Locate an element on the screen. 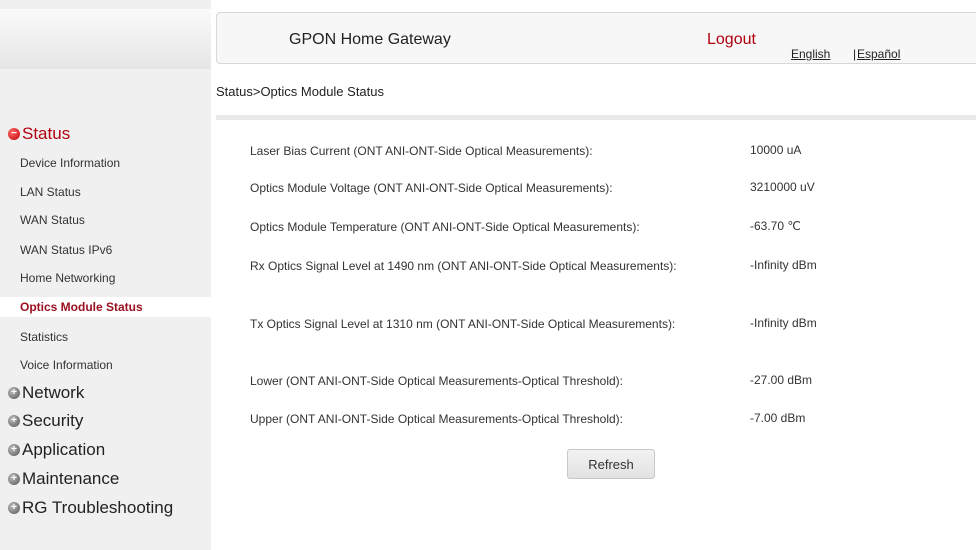 The image size is (976, 550). nav-section-application: + Application is located at coordinates (56, 450).